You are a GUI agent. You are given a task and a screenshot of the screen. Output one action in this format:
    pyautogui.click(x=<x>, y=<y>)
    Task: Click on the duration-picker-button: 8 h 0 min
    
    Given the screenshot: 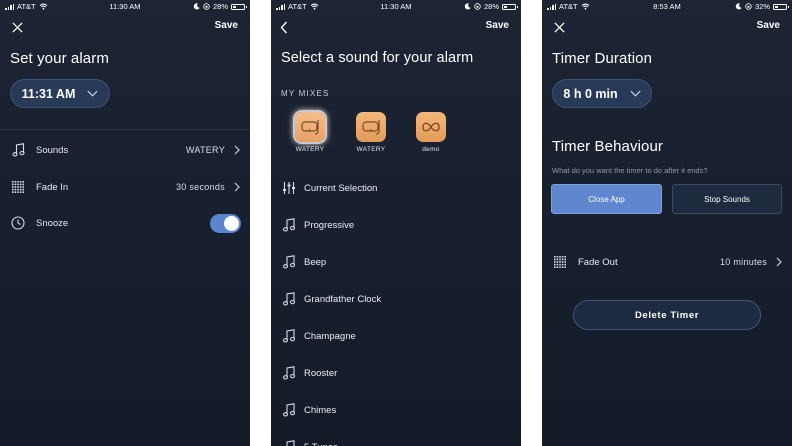 What is the action you would take?
    pyautogui.click(x=602, y=93)
    